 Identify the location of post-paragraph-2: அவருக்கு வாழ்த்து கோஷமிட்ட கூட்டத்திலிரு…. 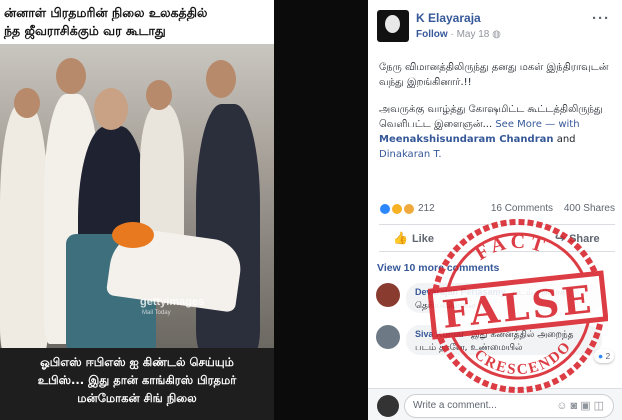
(497, 132).